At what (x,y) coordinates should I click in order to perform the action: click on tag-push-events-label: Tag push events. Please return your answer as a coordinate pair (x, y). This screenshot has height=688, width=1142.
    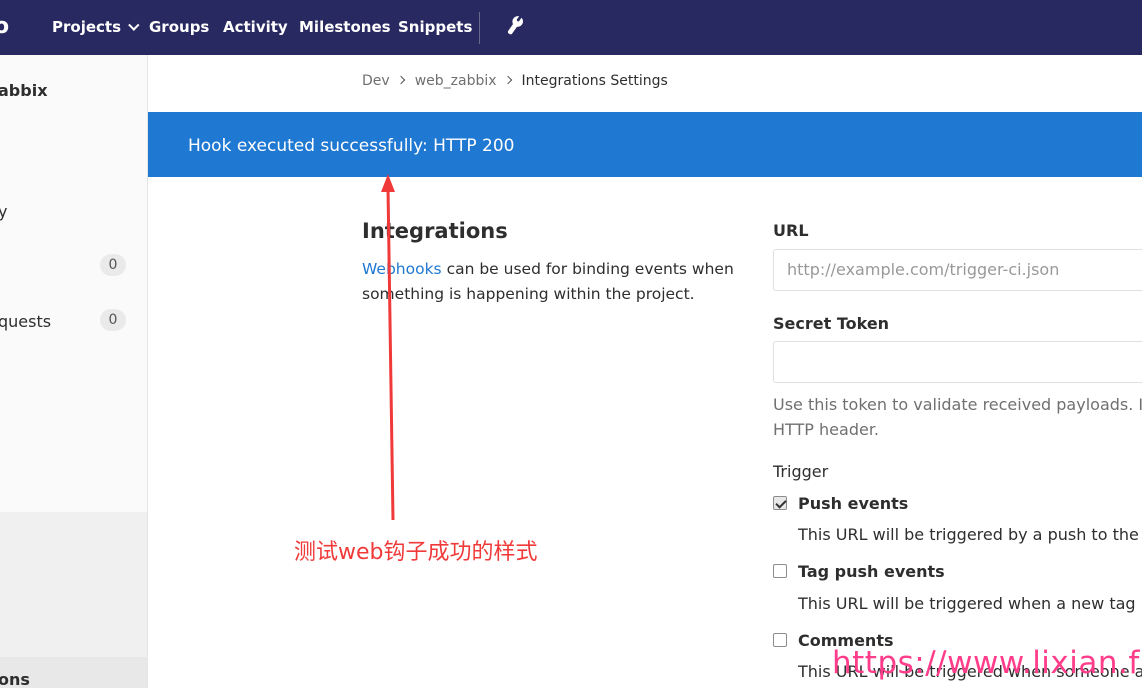
    Looking at the image, I should click on (871, 571).